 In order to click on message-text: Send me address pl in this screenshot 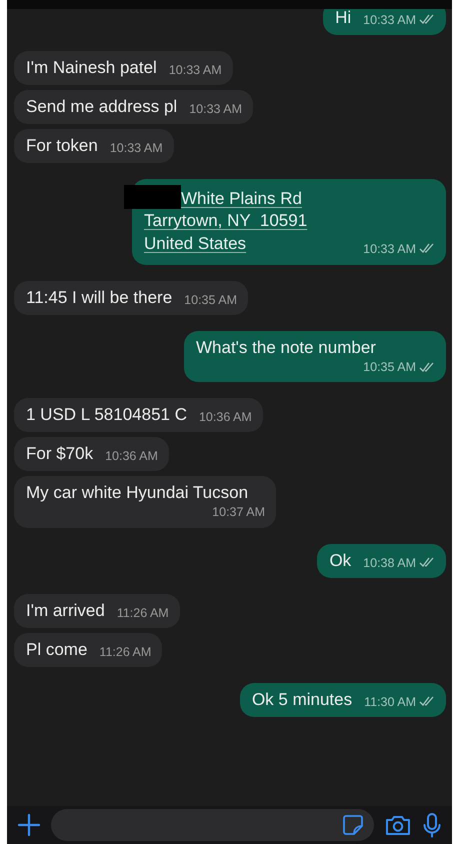, I will do `click(102, 107)`.